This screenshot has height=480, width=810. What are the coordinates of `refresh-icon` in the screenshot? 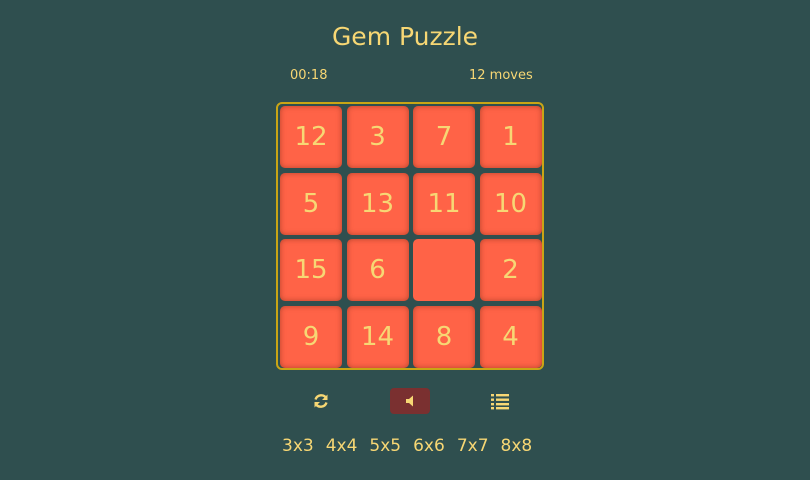 It's located at (321, 401).